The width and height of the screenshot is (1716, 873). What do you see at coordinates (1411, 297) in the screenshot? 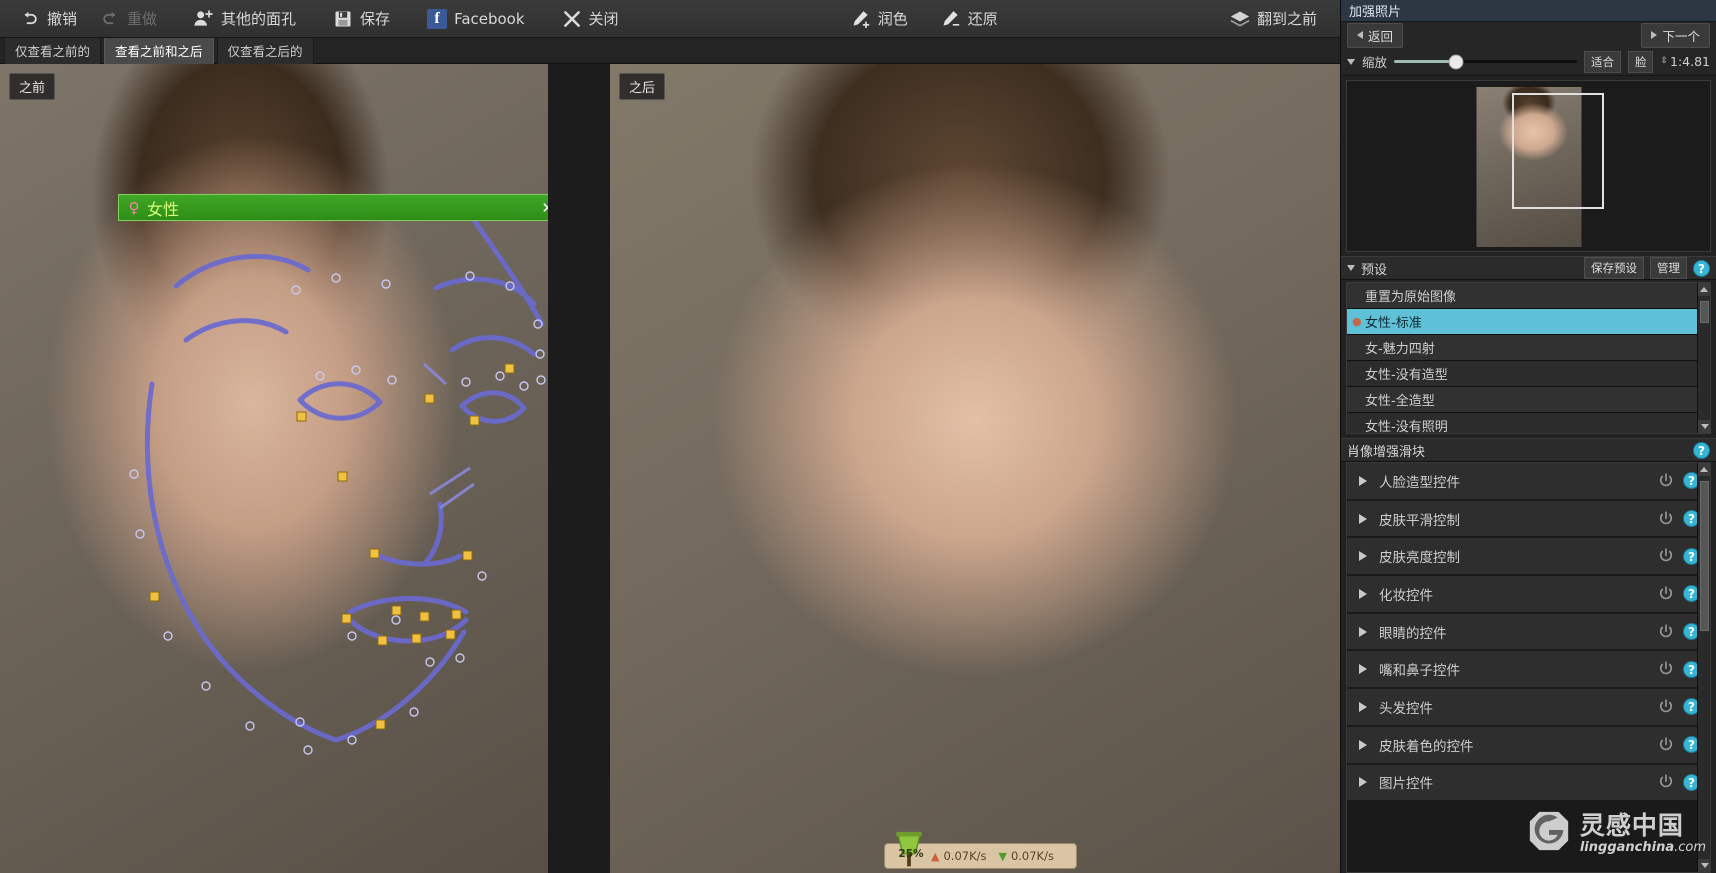
I see `preset-label: 重置为原始图像` at bounding box center [1411, 297].